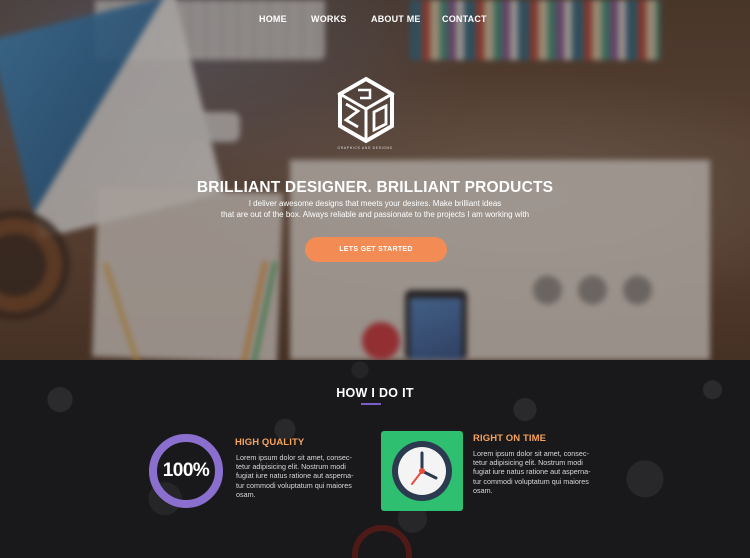 This screenshot has height=558, width=750. Describe the element at coordinates (464, 19) in the screenshot. I see `nav-contact: CONTACT` at that location.